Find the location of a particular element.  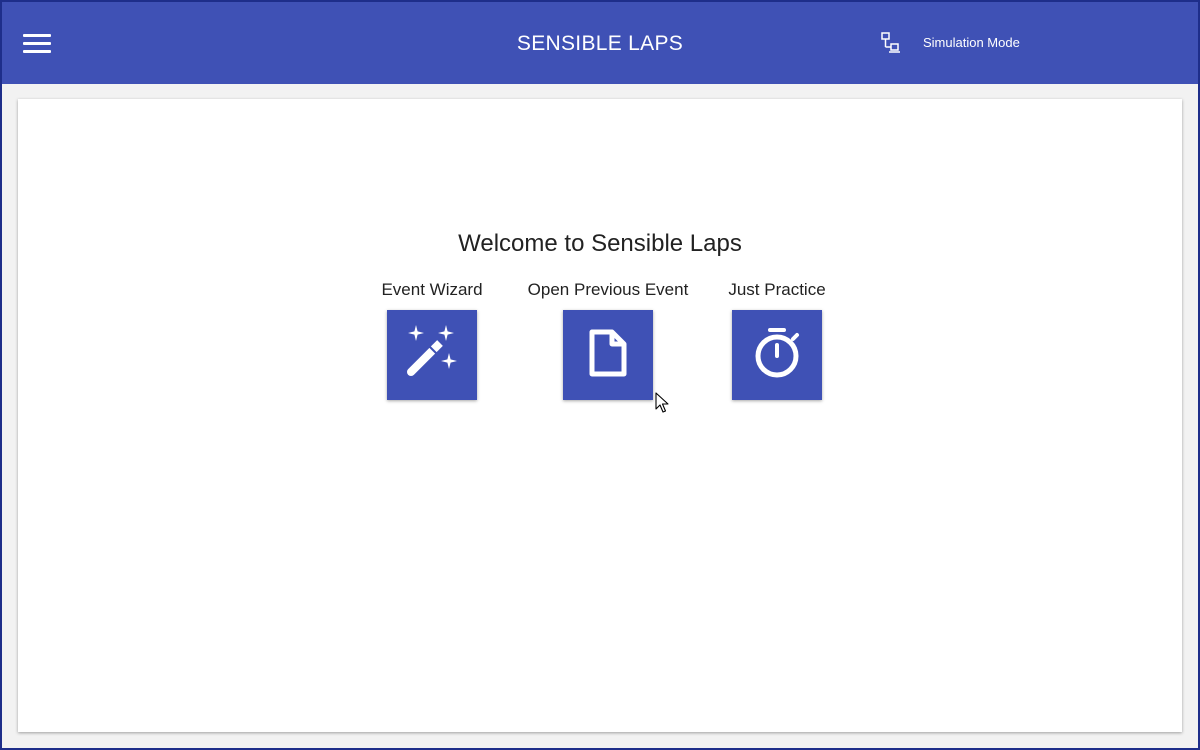

app-bar: SENSIBLE LAPS Simulation Mode is located at coordinates (600, 43).